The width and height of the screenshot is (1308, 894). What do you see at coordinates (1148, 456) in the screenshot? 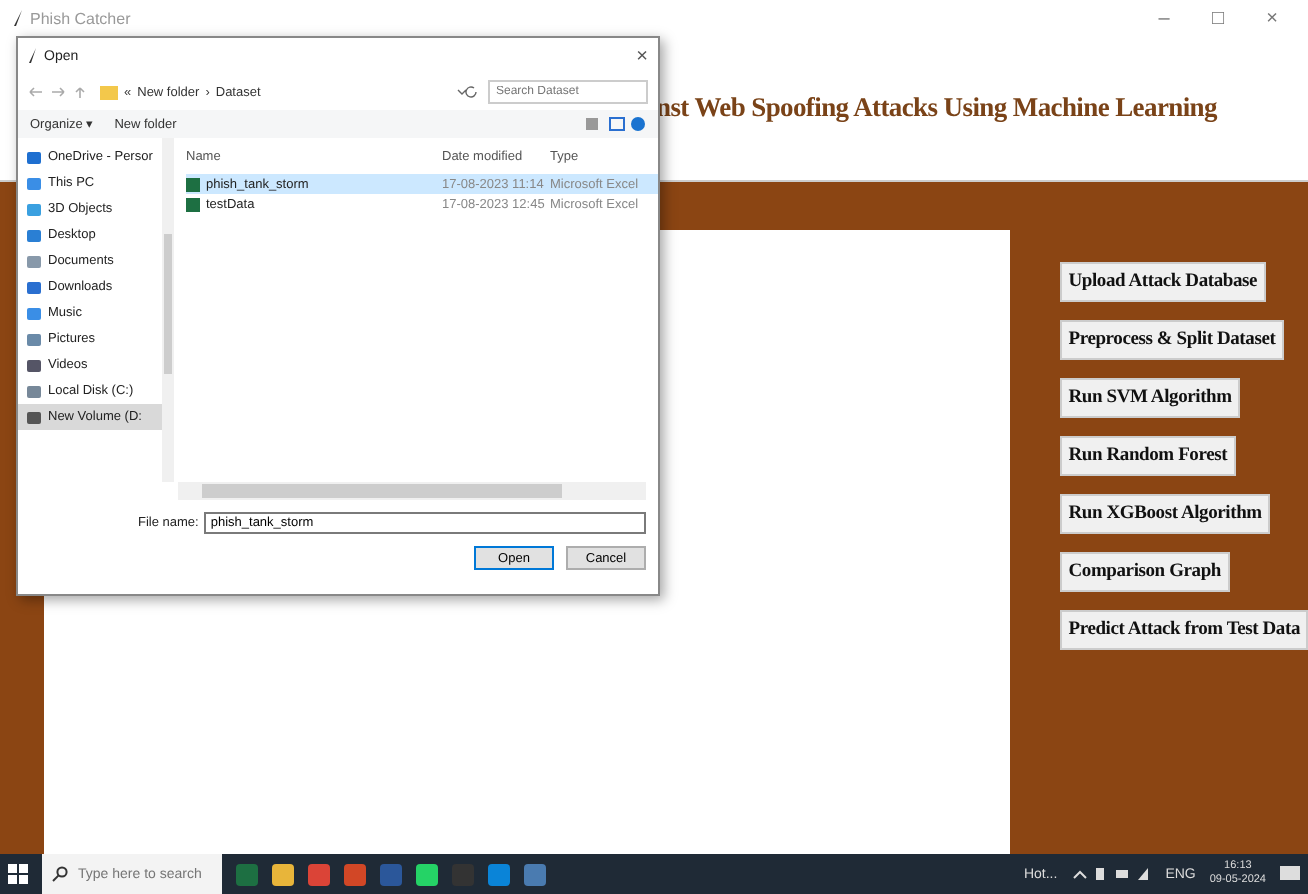
I see `action-button: Run Random Forest` at bounding box center [1148, 456].